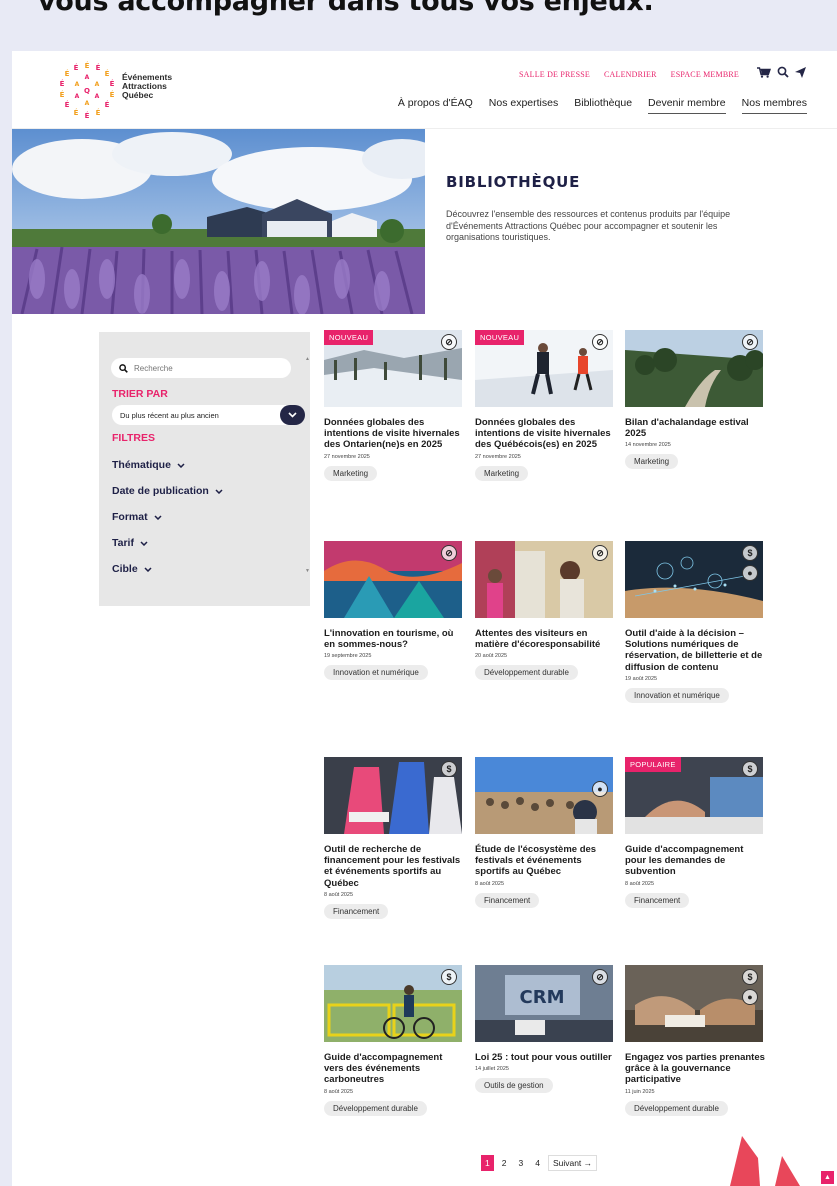  I want to click on card-title: Loi 25 : tout pour vous outiller, so click(545, 1057).